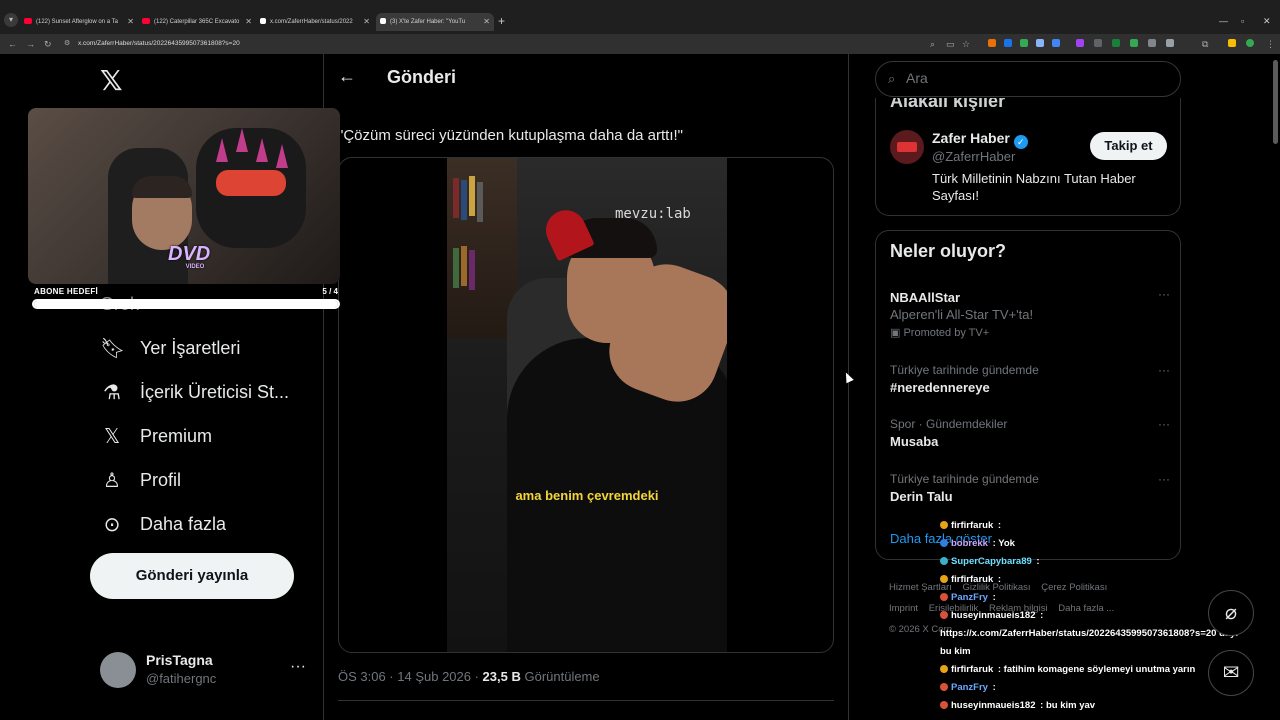 The image size is (1280, 720). Describe the element at coordinates (12, 44) in the screenshot. I see `back-icon: ←` at that location.